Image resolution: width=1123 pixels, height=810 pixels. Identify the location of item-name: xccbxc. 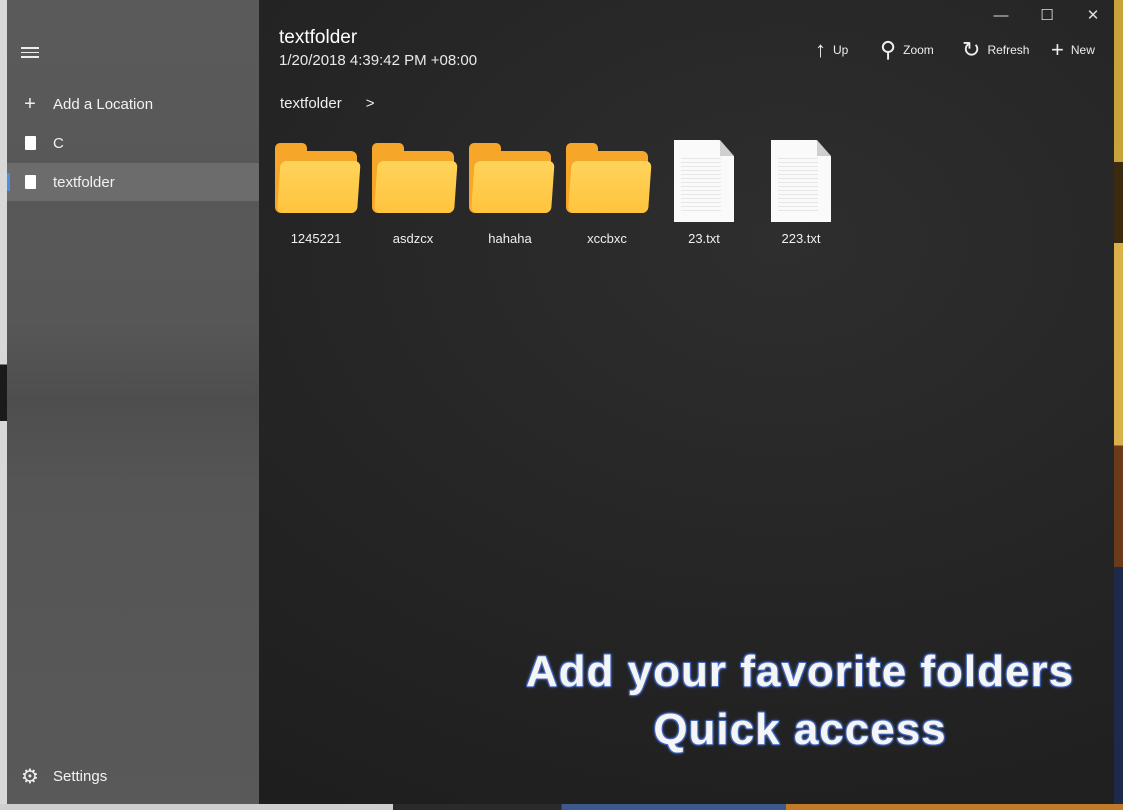
(607, 238).